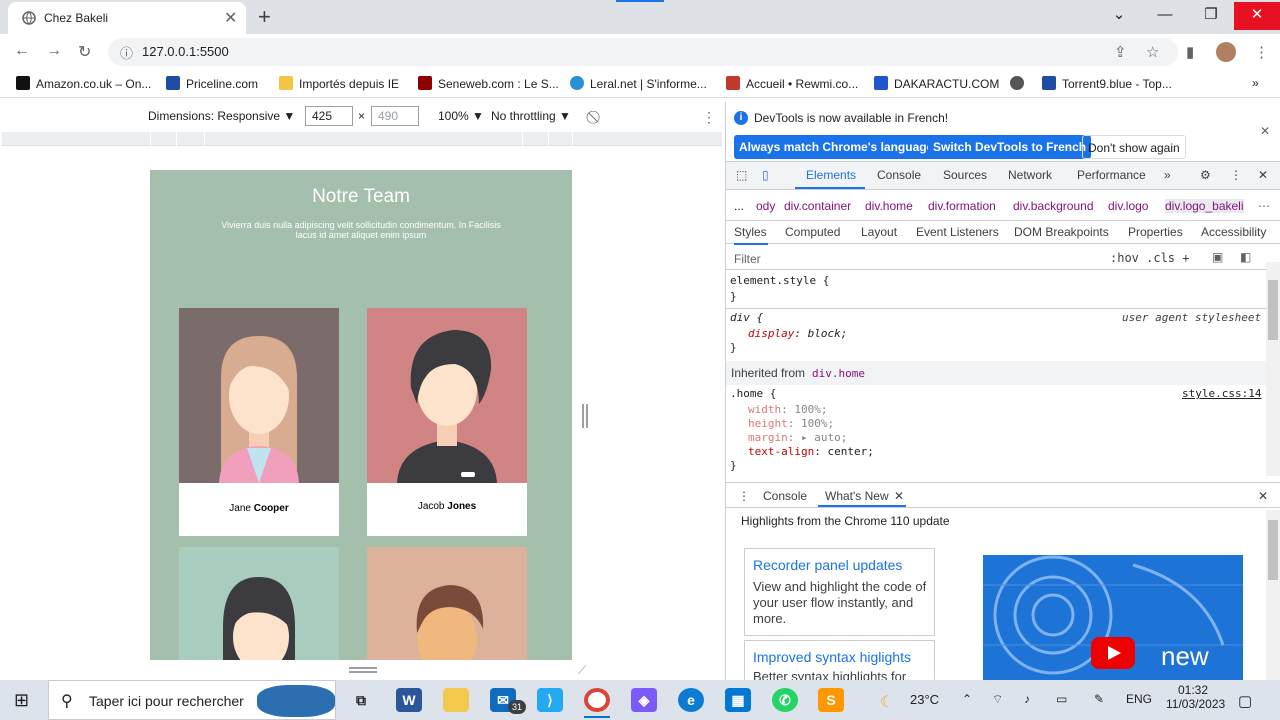 The height and width of the screenshot is (720, 1280). I want to click on notification-icon: ▢, so click(1245, 701).